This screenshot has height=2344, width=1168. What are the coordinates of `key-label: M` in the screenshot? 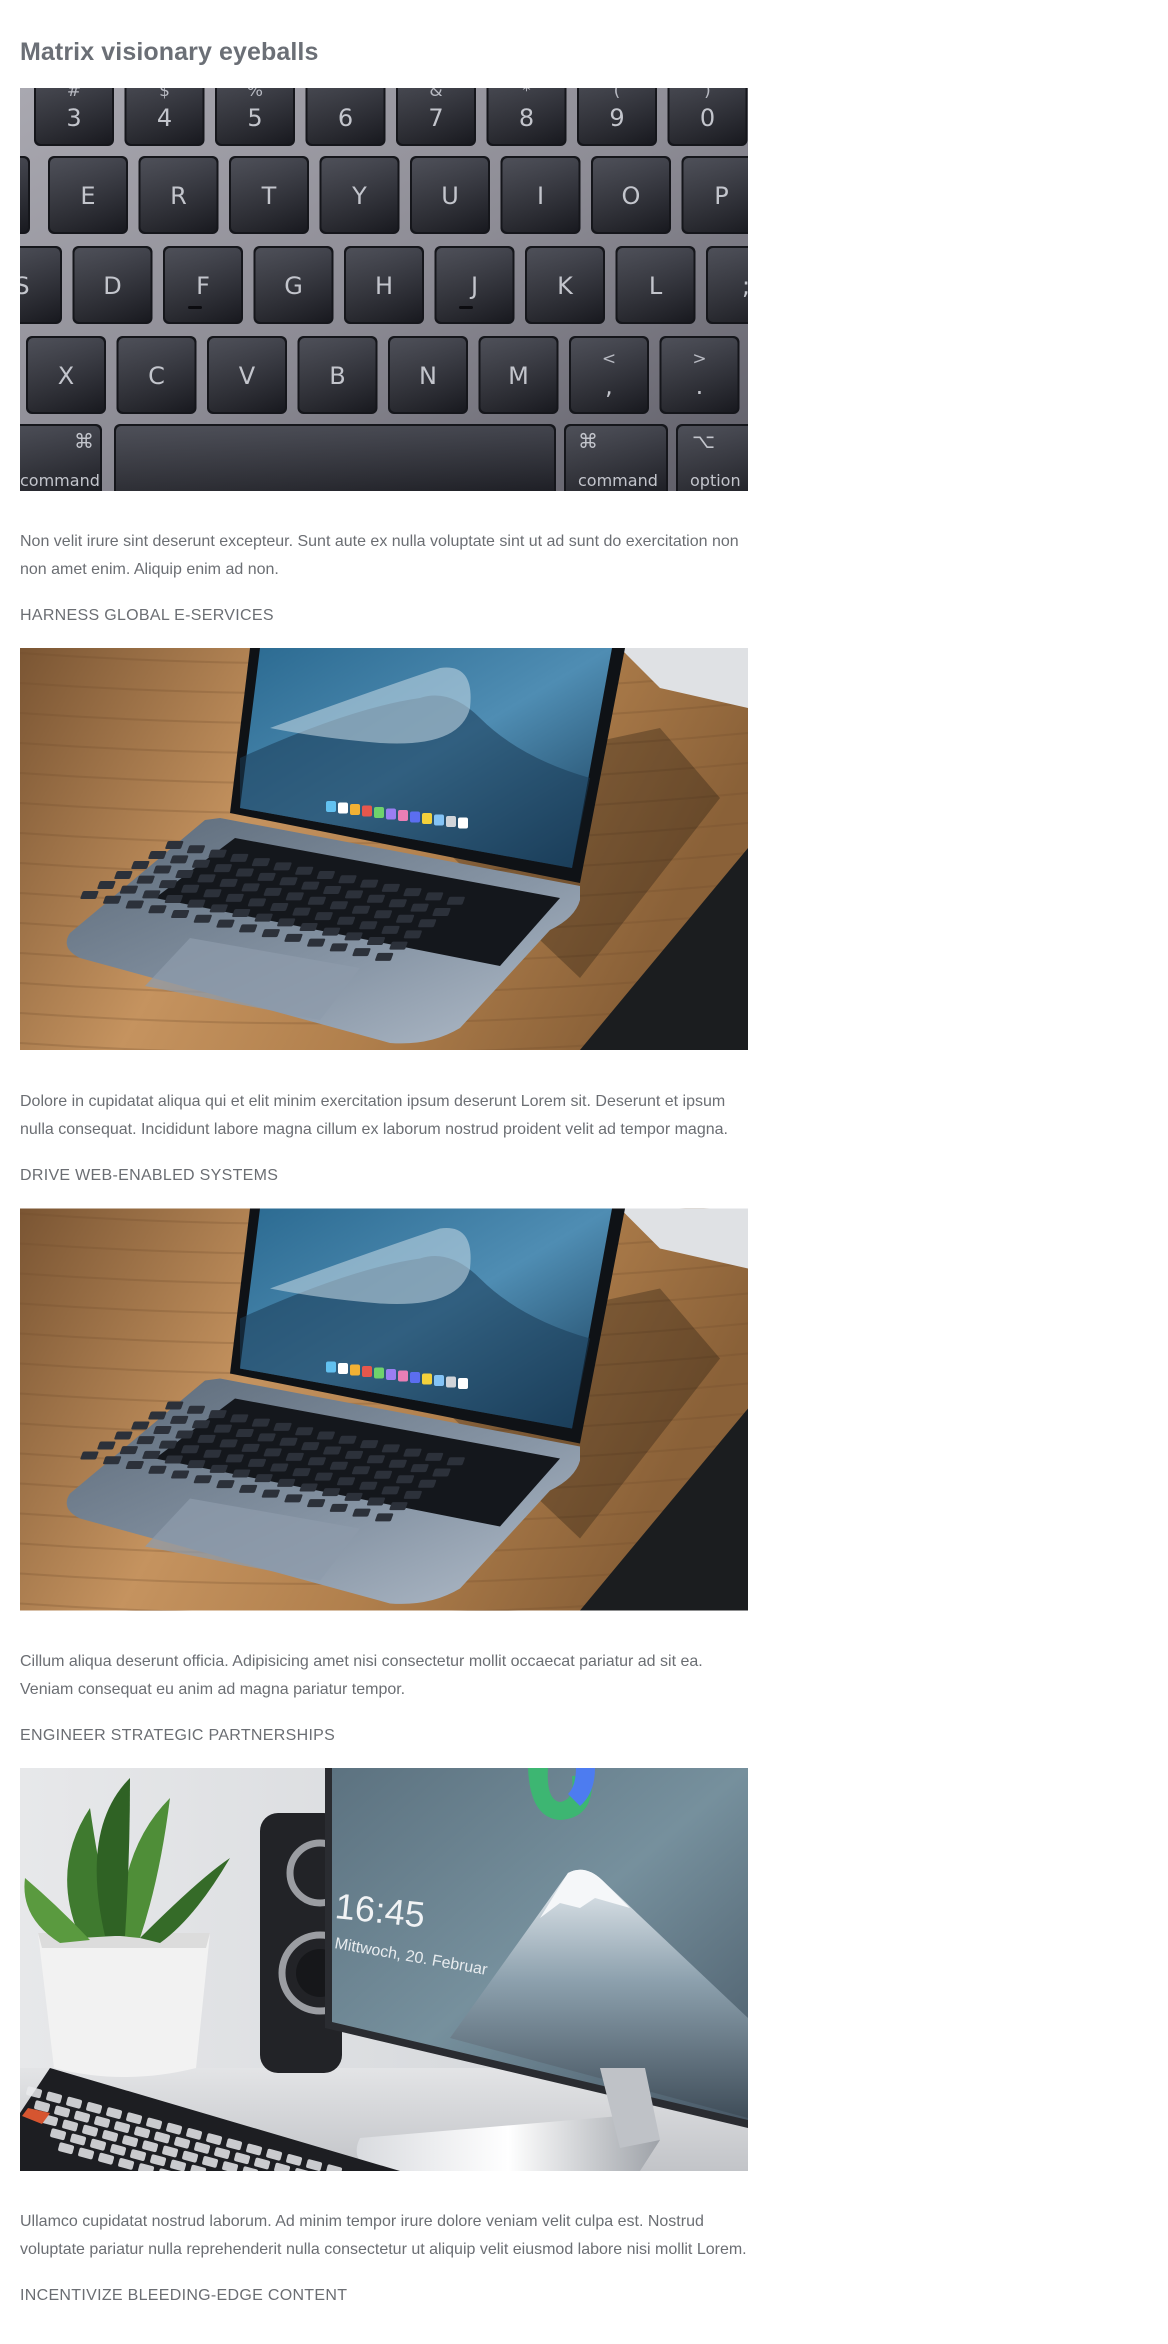 It's located at (518, 376).